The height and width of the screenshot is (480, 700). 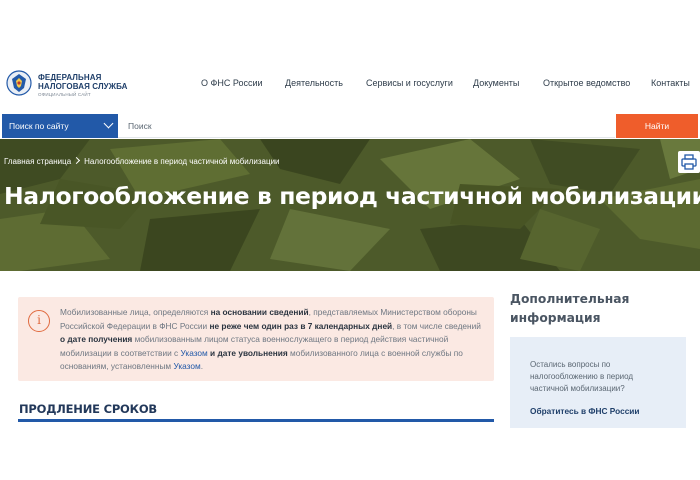 I want to click on nav-documents: Документы, so click(x=496, y=83).